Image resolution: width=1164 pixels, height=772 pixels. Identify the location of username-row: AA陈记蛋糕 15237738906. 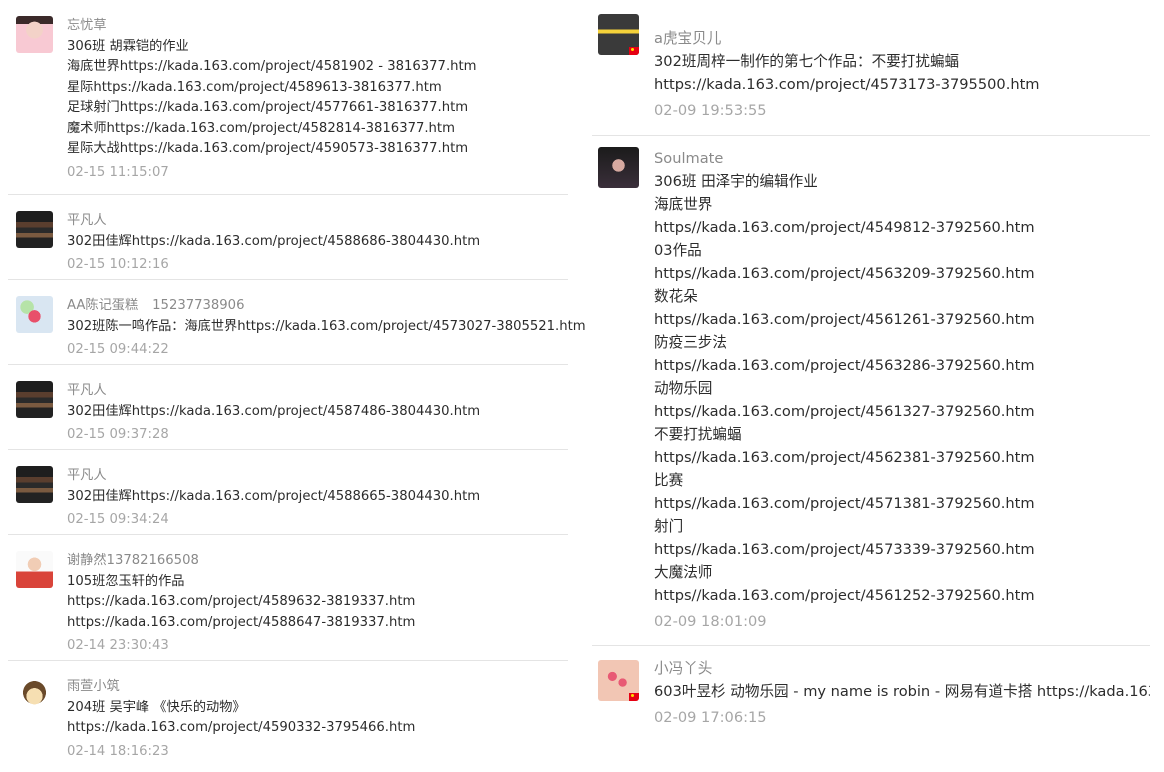
(317, 306).